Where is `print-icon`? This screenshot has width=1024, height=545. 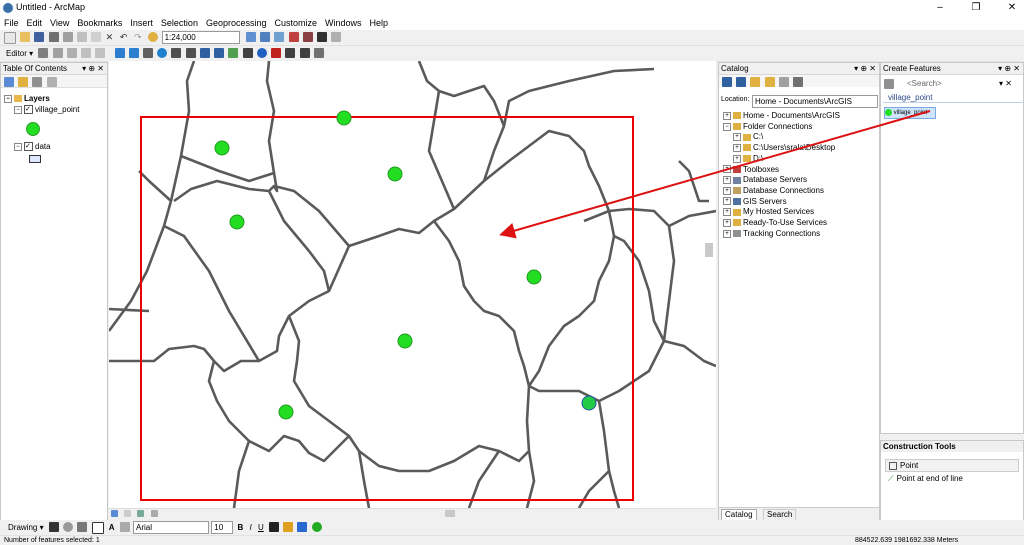
print-icon is located at coordinates (53, 37).